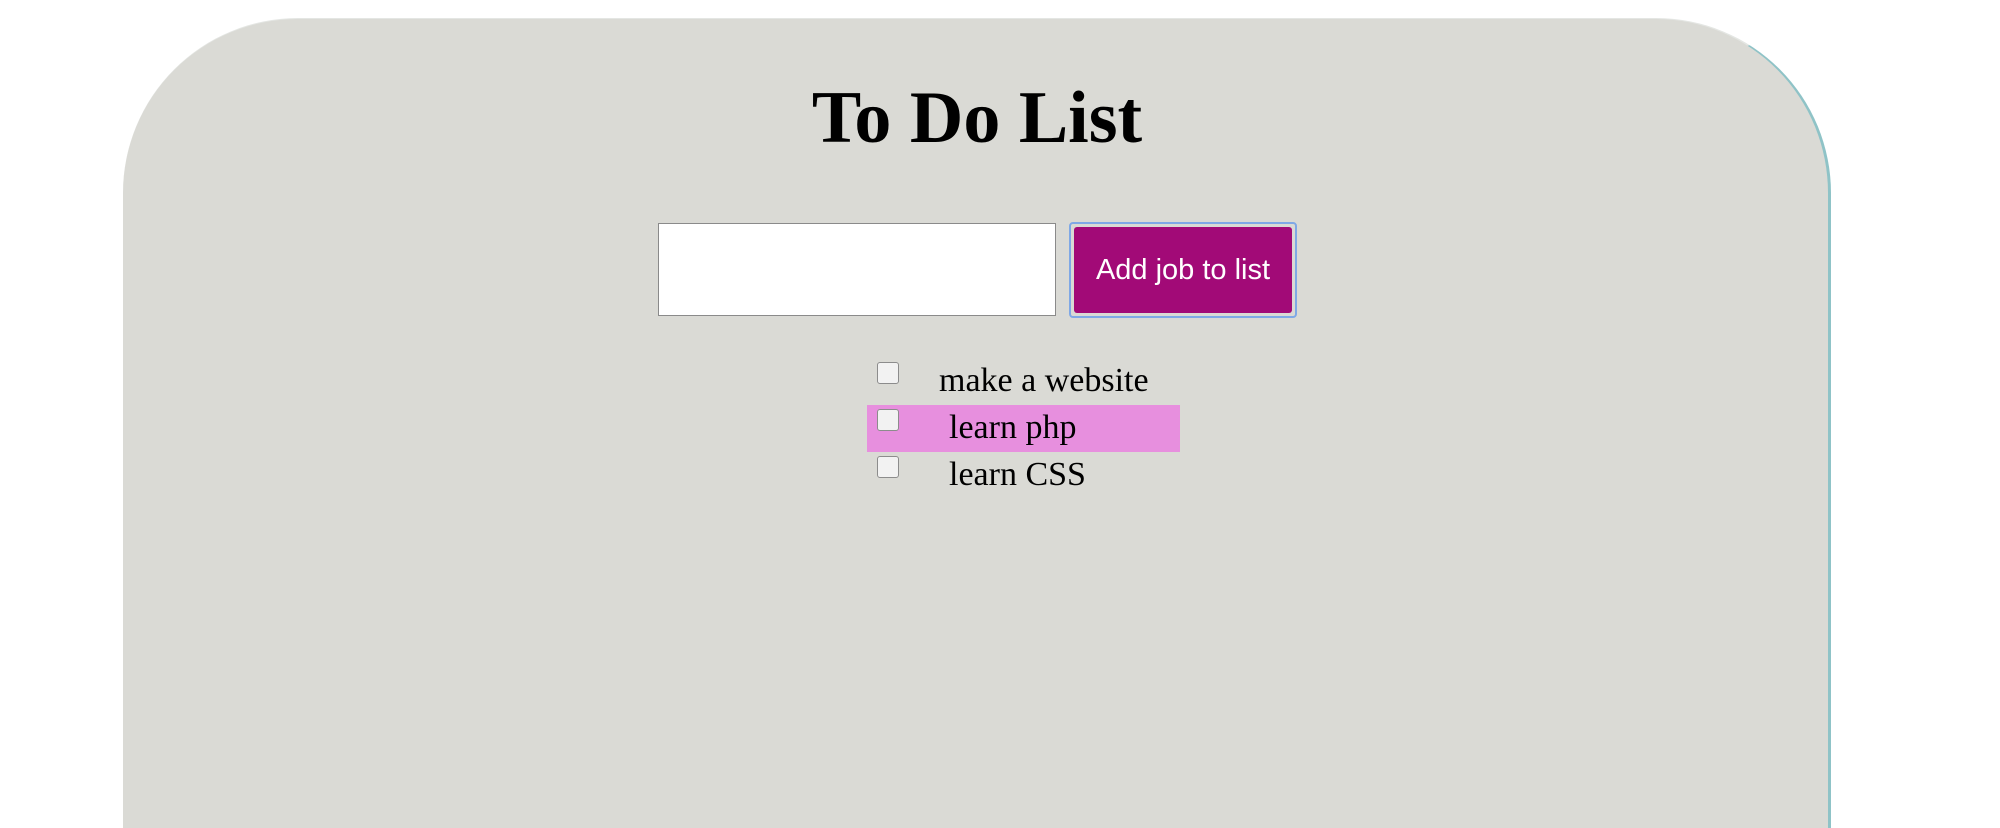 Image resolution: width=2000 pixels, height=828 pixels. Describe the element at coordinates (1013, 427) in the screenshot. I see `todo-label: learn php` at that location.